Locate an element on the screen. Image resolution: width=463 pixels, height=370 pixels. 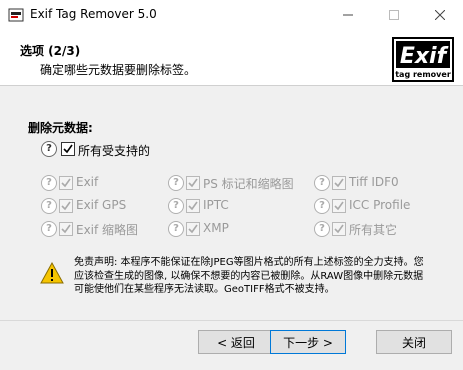
section-label: 删除元数据: is located at coordinates (60, 128).